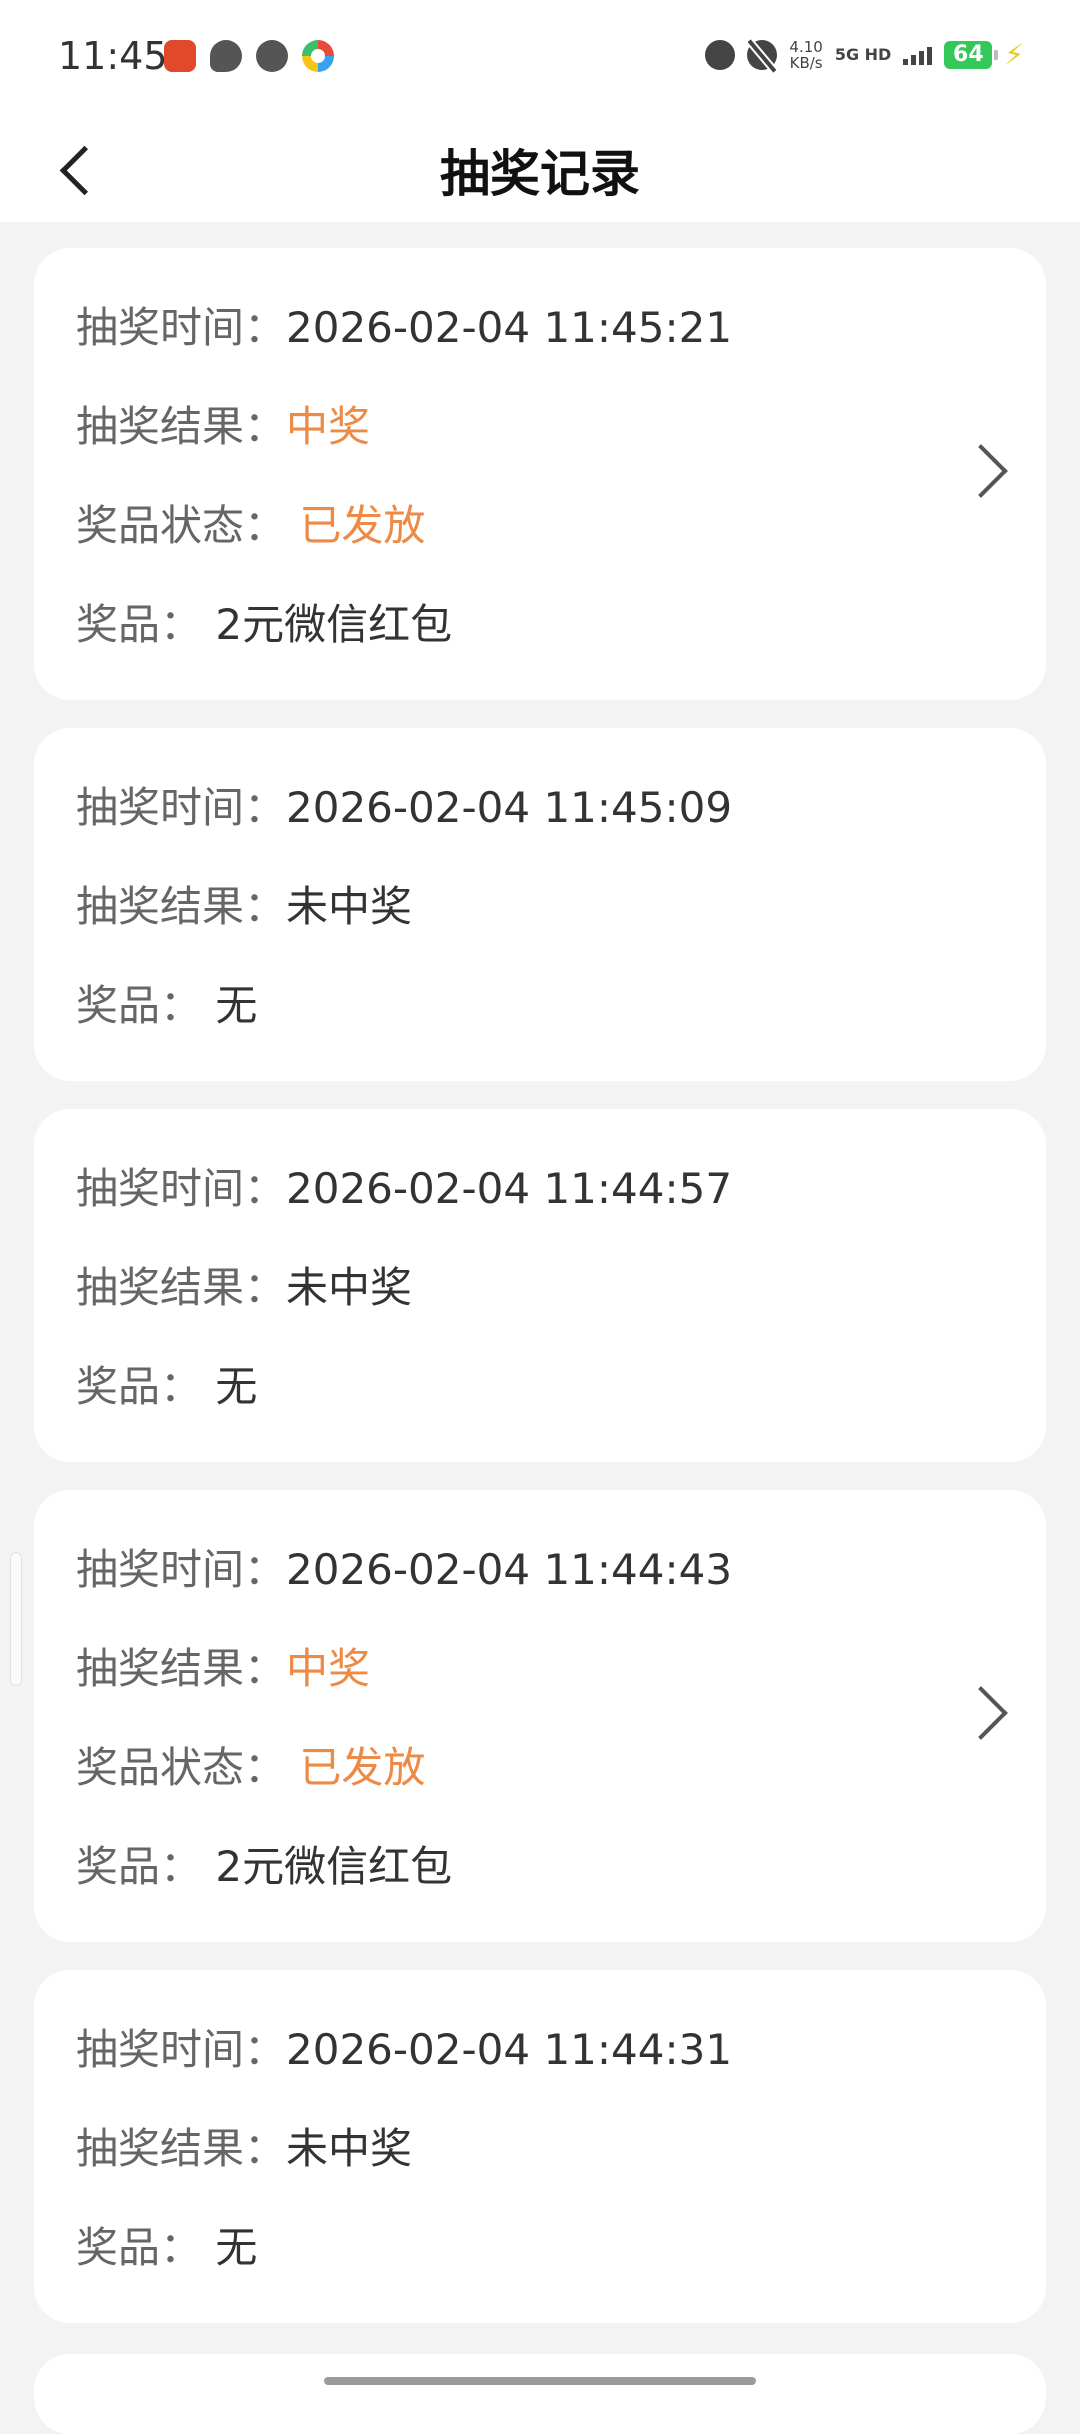 The height and width of the screenshot is (2434, 1080). What do you see at coordinates (509, 807) in the screenshot?
I see `record-time: 2026-02-04 11:45:09` at bounding box center [509, 807].